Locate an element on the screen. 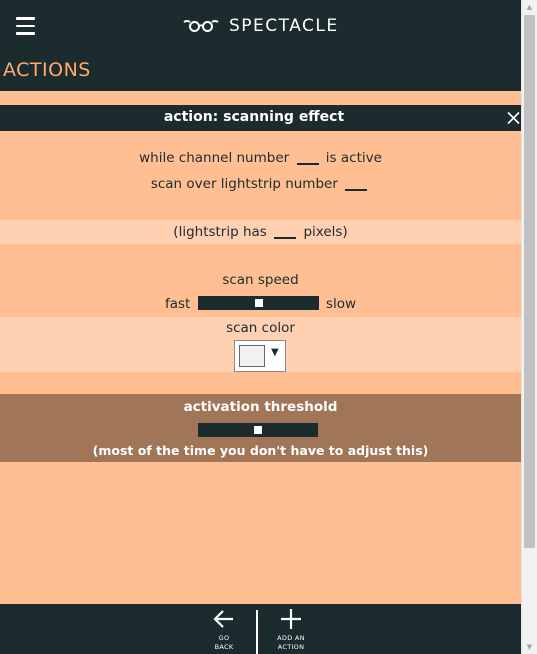 The height and width of the screenshot is (654, 537). spectacles-logo-icon is located at coordinates (201, 26).